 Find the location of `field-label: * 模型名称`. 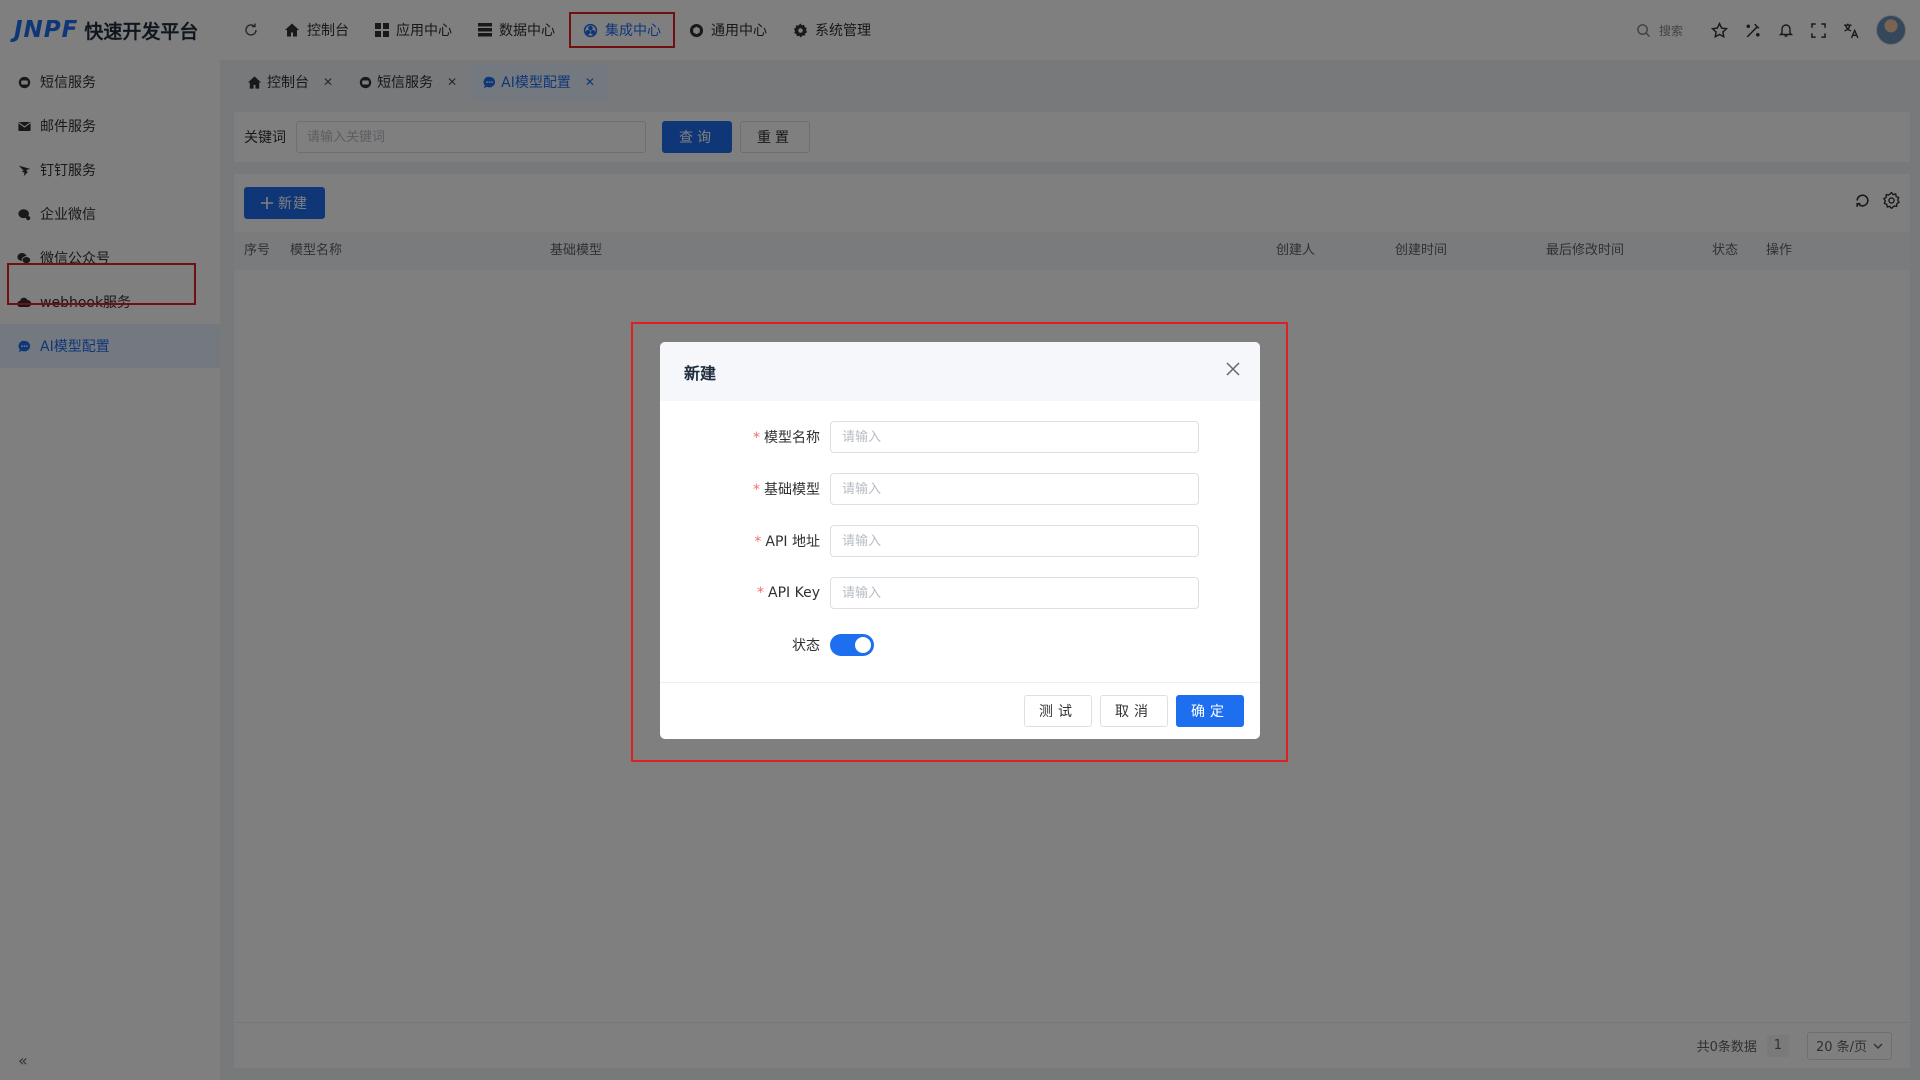

field-label: * 模型名称 is located at coordinates (745, 437).